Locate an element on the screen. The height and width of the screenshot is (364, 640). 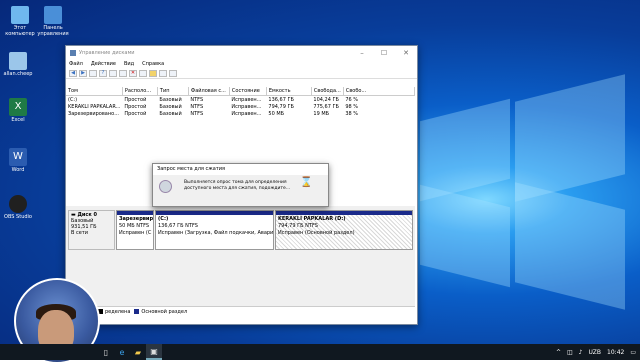
search-icon is located at coordinates (163, 73).